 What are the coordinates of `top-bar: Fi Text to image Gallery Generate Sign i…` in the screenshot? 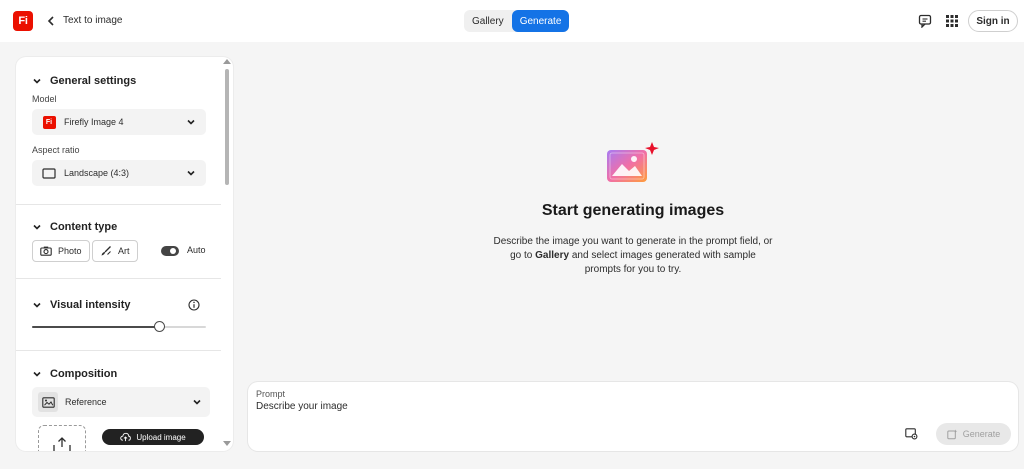 It's located at (512, 21).